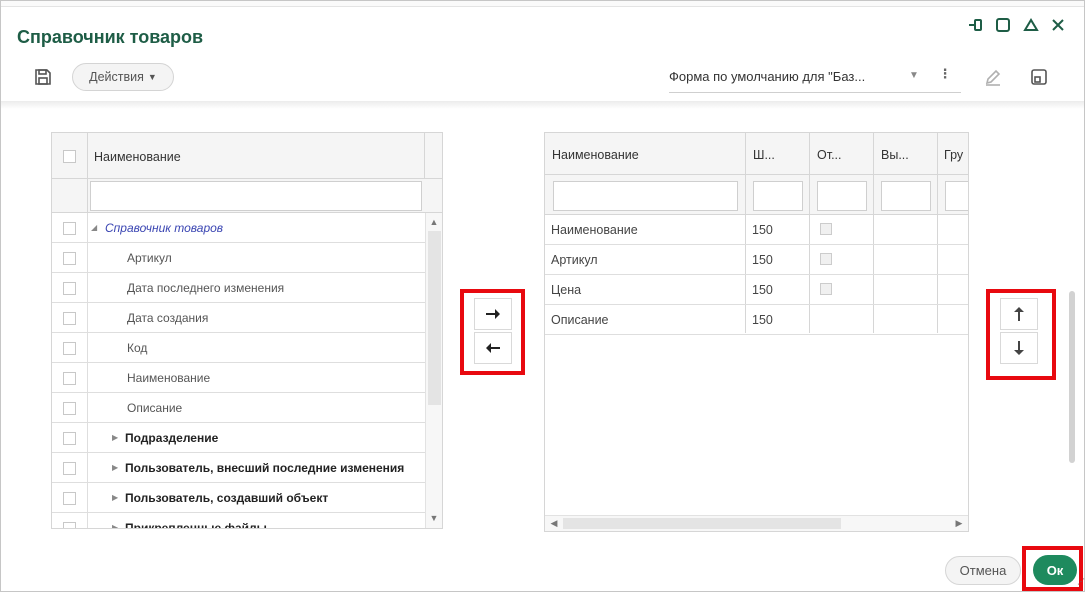  What do you see at coordinates (1003, 25) in the screenshot?
I see `maximize-icon` at bounding box center [1003, 25].